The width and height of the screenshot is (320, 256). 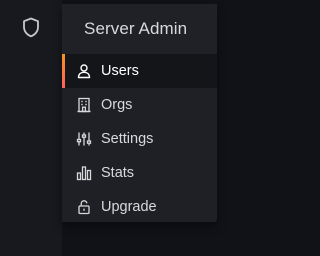 What do you see at coordinates (139, 173) in the screenshot?
I see `menu-item-stats: Stats` at bounding box center [139, 173].